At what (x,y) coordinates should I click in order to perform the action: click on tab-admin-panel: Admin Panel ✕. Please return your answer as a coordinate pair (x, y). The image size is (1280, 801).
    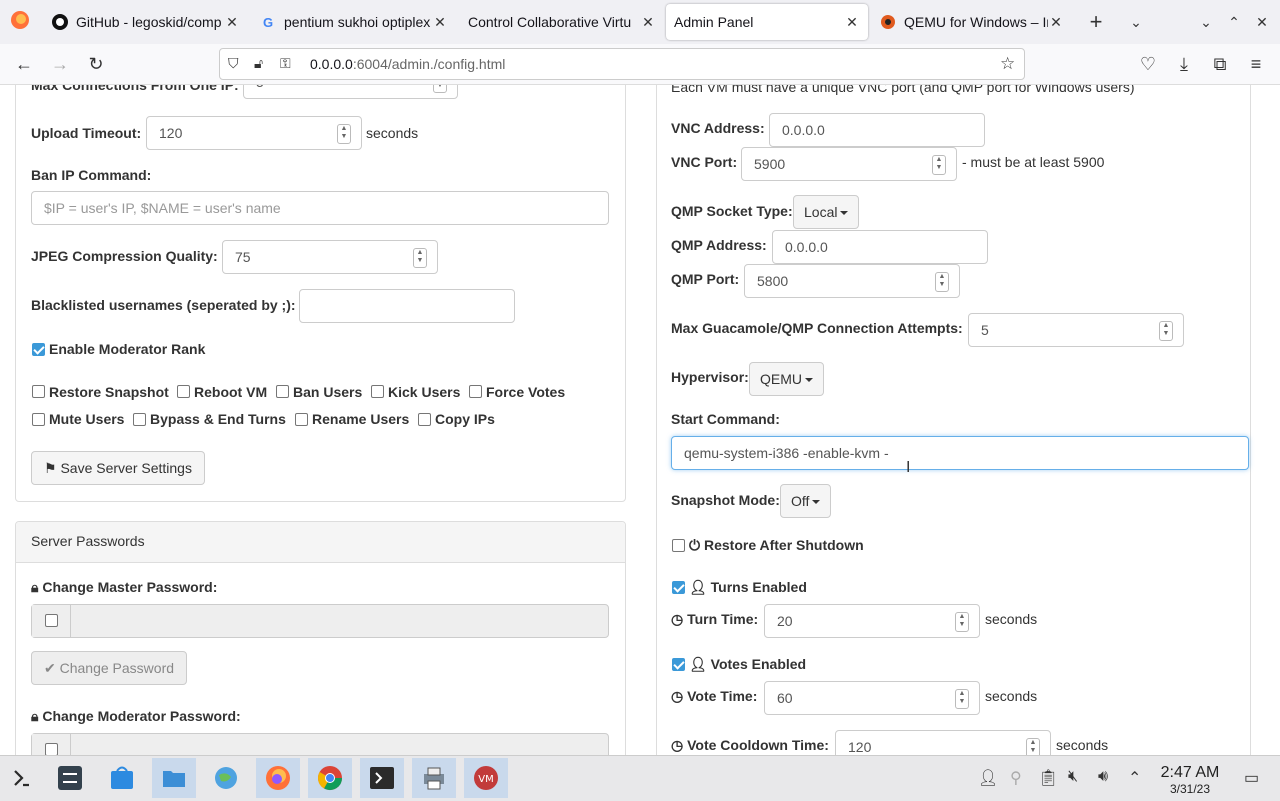
    Looking at the image, I should click on (767, 22).